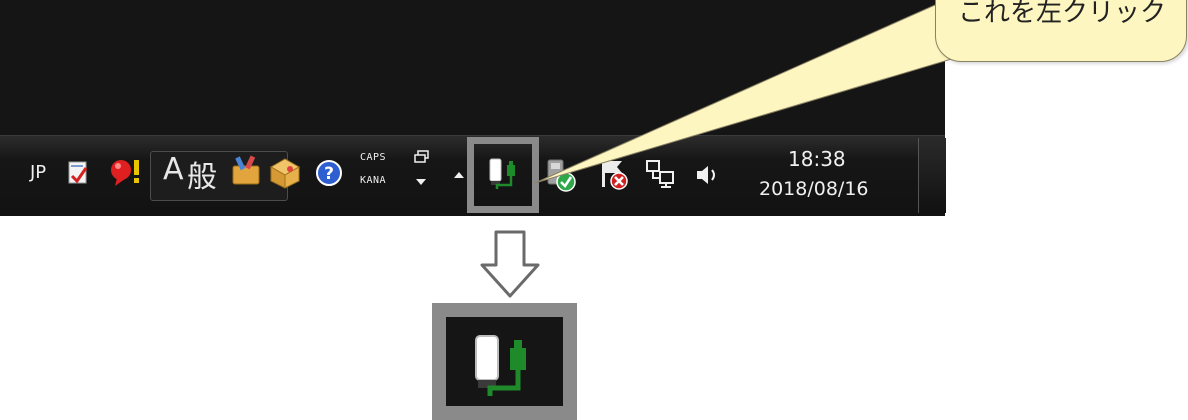 This screenshot has width=1188, height=420. I want to click on usb-device-icon-enlarged, so click(500, 365).